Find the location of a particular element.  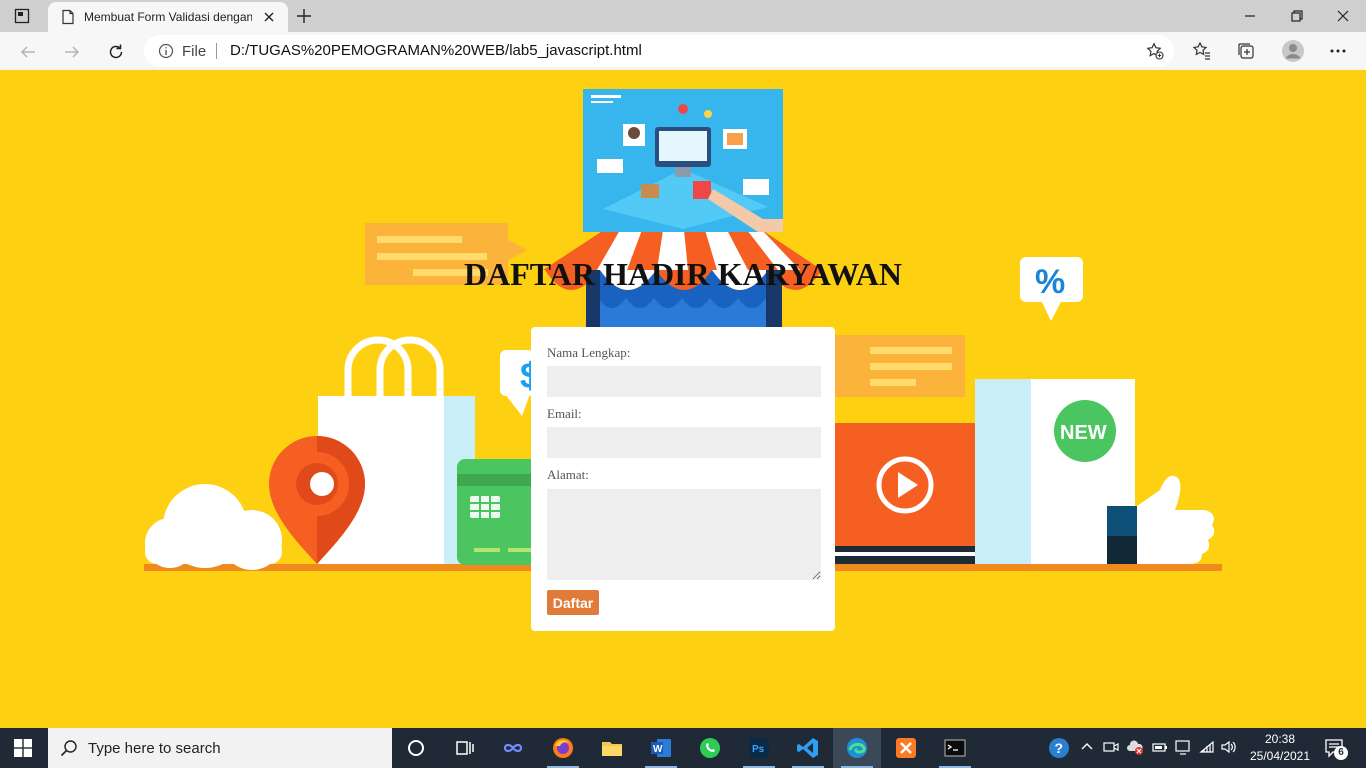

xampp-icon is located at coordinates (906, 748).